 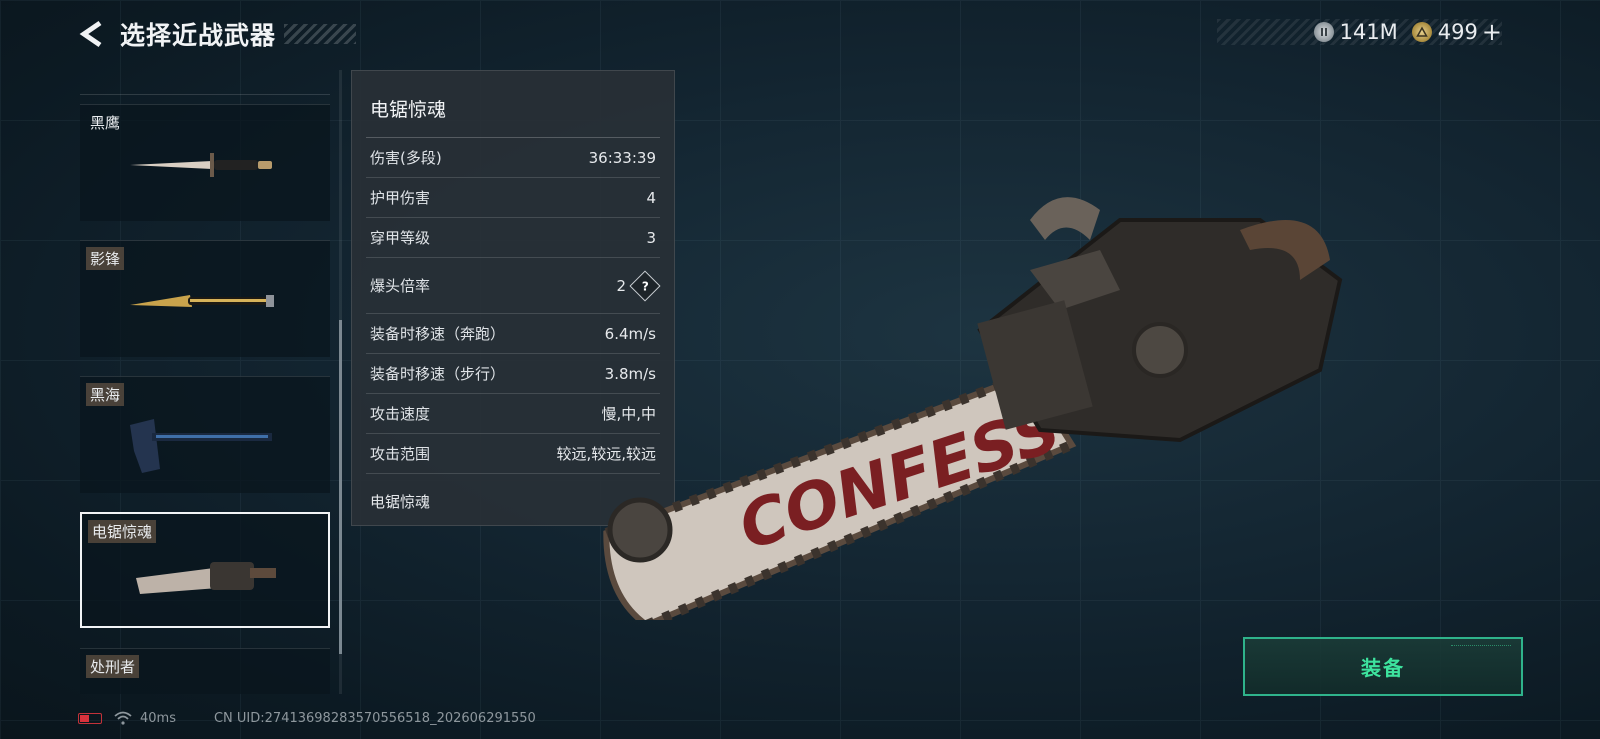 What do you see at coordinates (113, 666) in the screenshot?
I see `weapon-card-name: 处刑者` at bounding box center [113, 666].